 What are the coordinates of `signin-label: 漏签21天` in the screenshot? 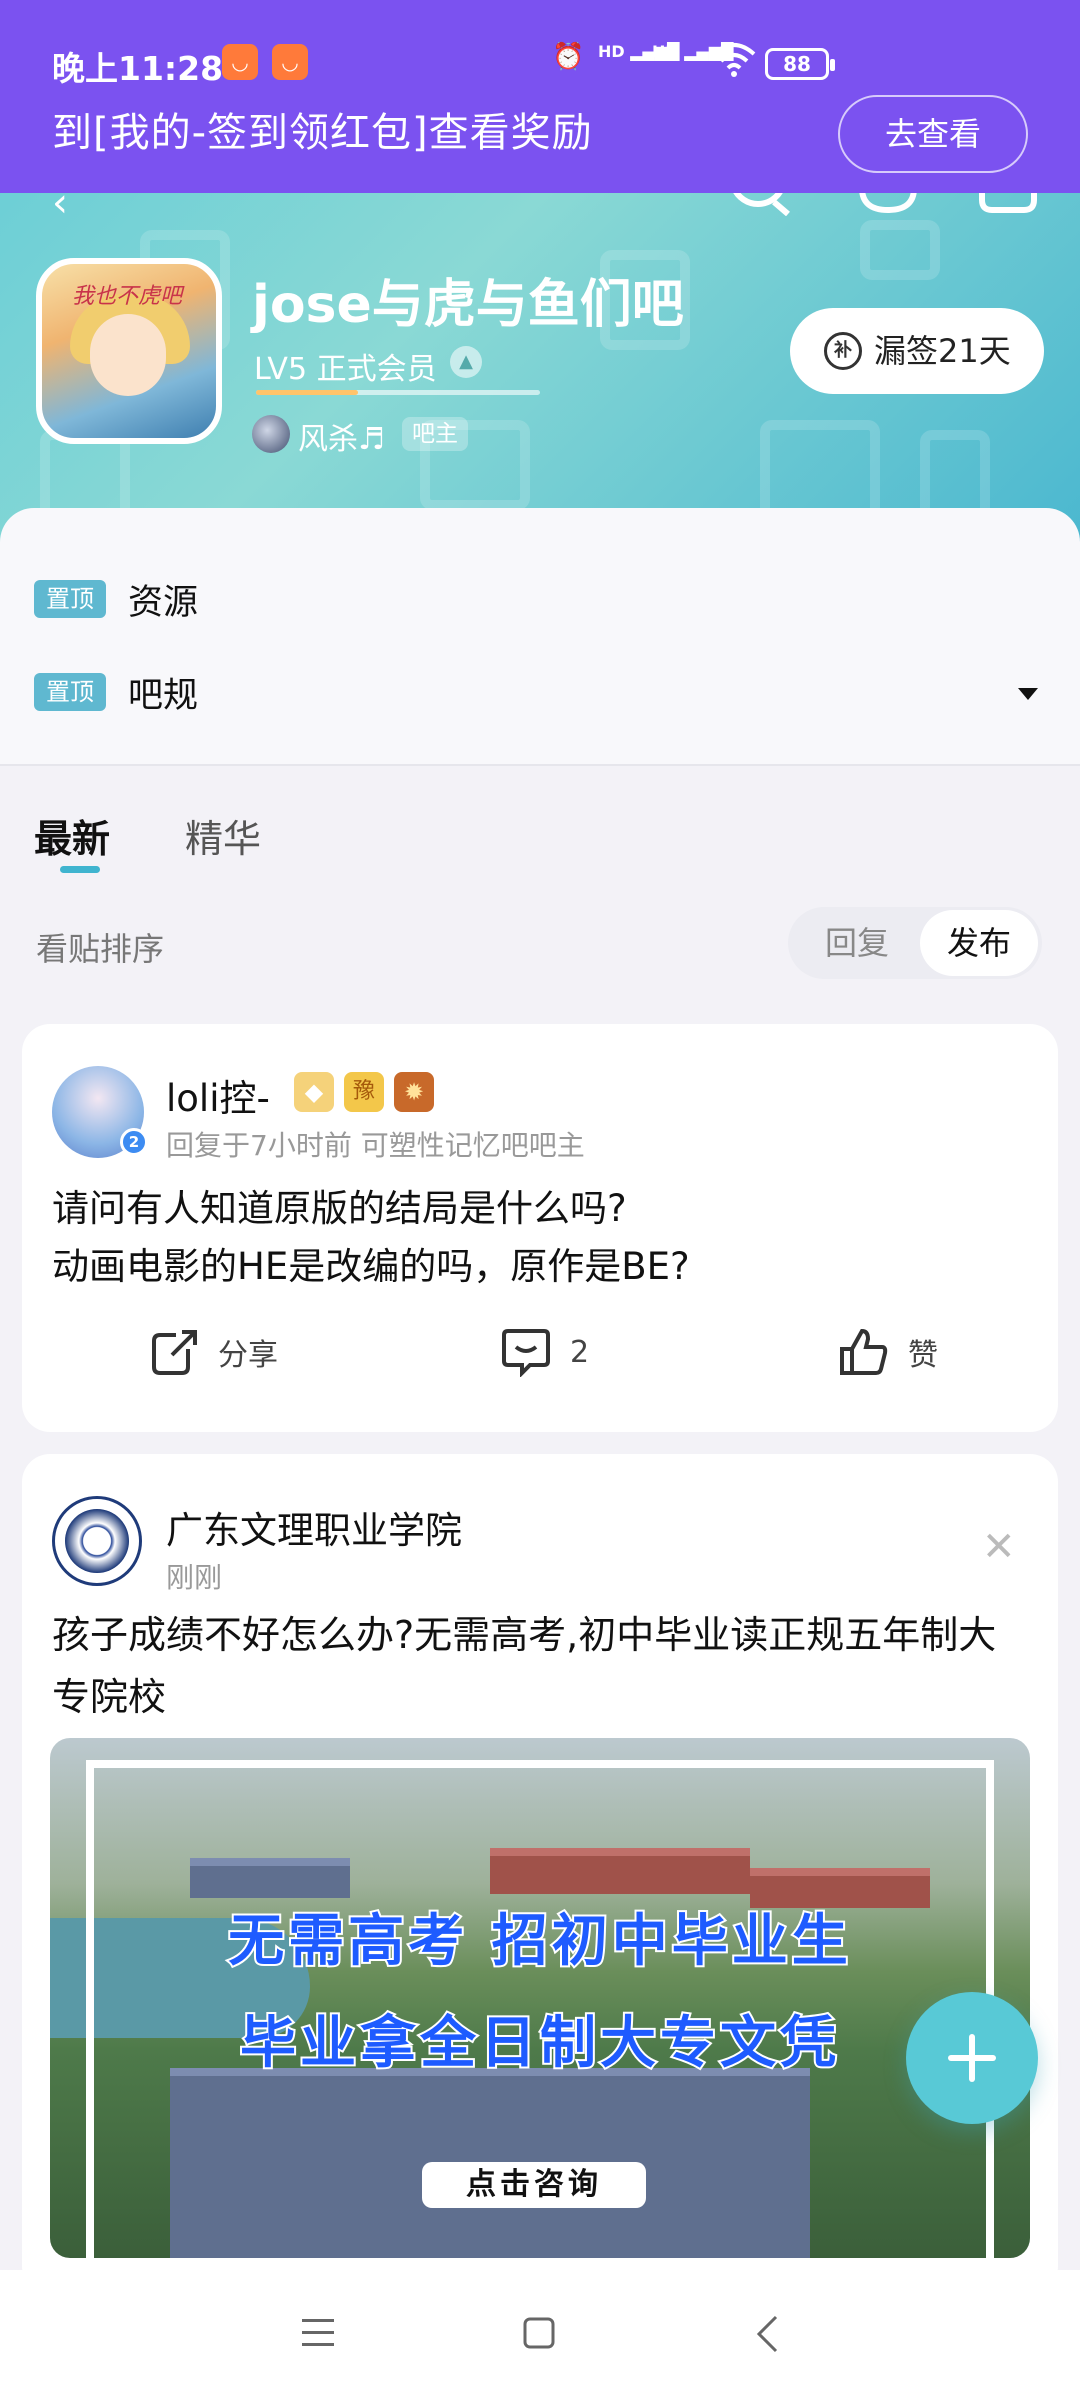 It's located at (942, 351).